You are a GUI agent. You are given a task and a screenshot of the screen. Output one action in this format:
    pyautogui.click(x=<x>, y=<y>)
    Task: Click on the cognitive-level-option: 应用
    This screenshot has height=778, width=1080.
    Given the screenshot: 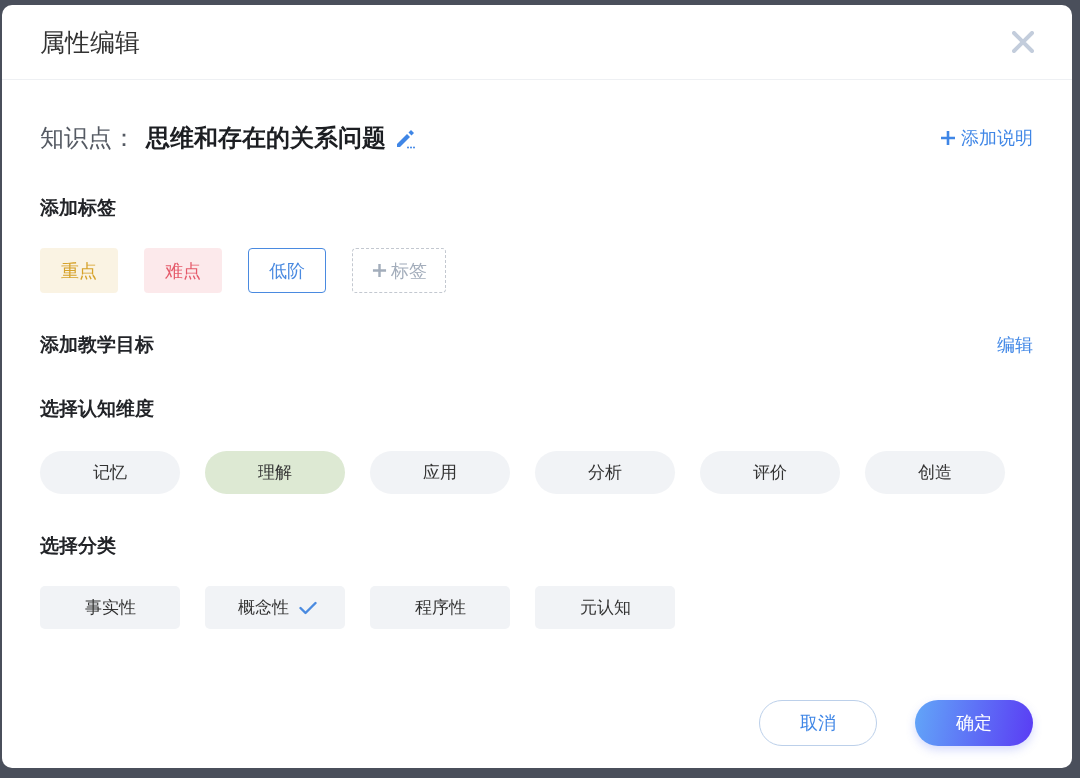 What is the action you would take?
    pyautogui.click(x=440, y=472)
    